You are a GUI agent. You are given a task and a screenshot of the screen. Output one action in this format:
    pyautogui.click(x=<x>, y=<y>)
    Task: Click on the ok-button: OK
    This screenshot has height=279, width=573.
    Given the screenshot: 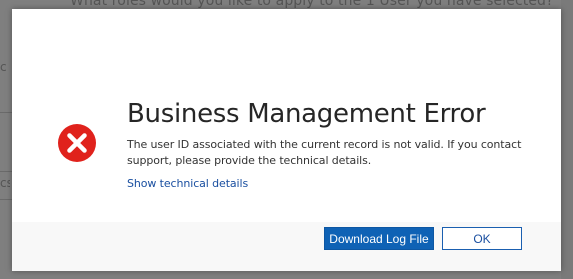 What is the action you would take?
    pyautogui.click(x=482, y=238)
    